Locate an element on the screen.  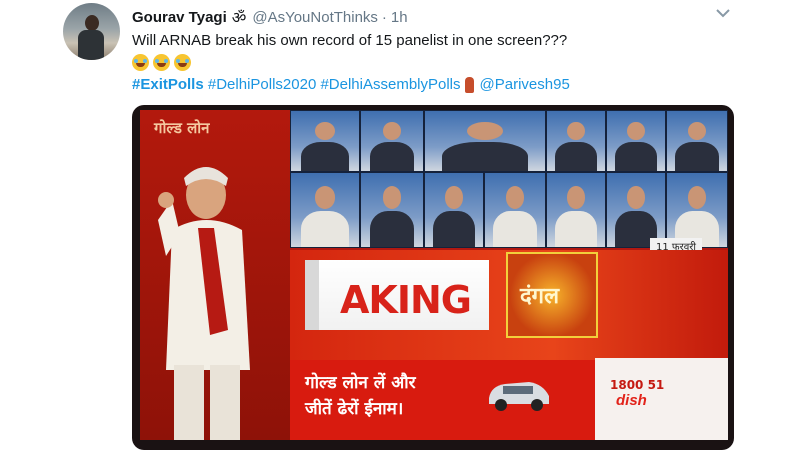
ad-logo: गोल्ड लोन is located at coordinates (182, 128).